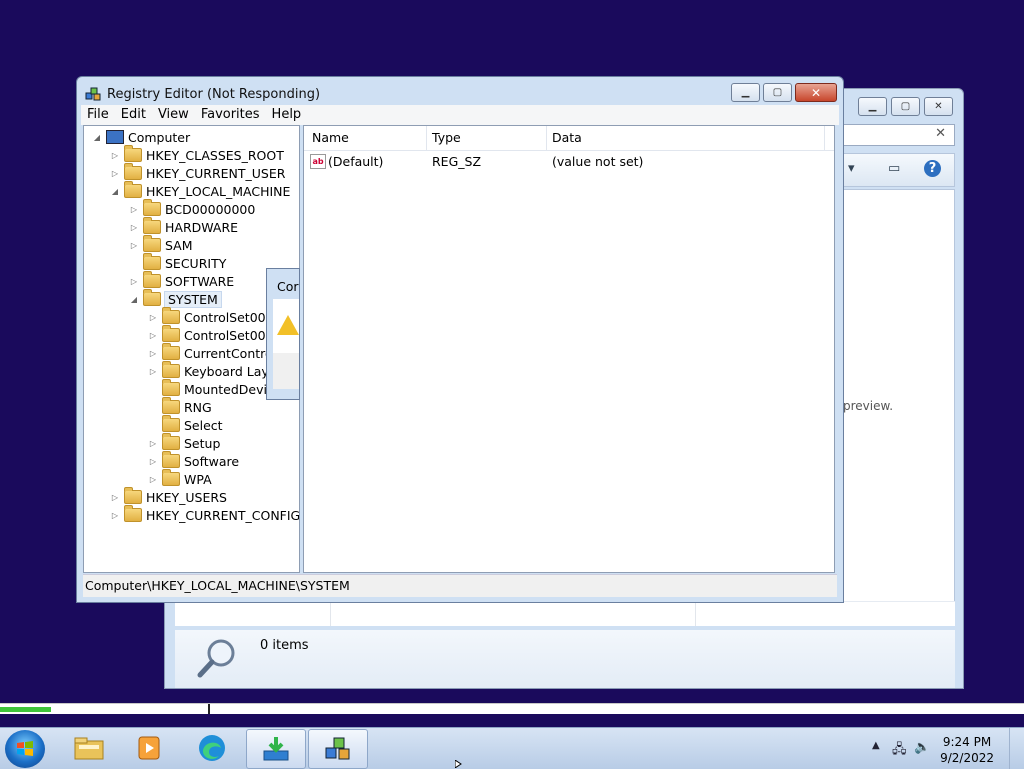 Image resolution: width=1024 pixels, height=769 pixels. I want to click on tree-node-system: ◢ SYSTEM, so click(175, 298).